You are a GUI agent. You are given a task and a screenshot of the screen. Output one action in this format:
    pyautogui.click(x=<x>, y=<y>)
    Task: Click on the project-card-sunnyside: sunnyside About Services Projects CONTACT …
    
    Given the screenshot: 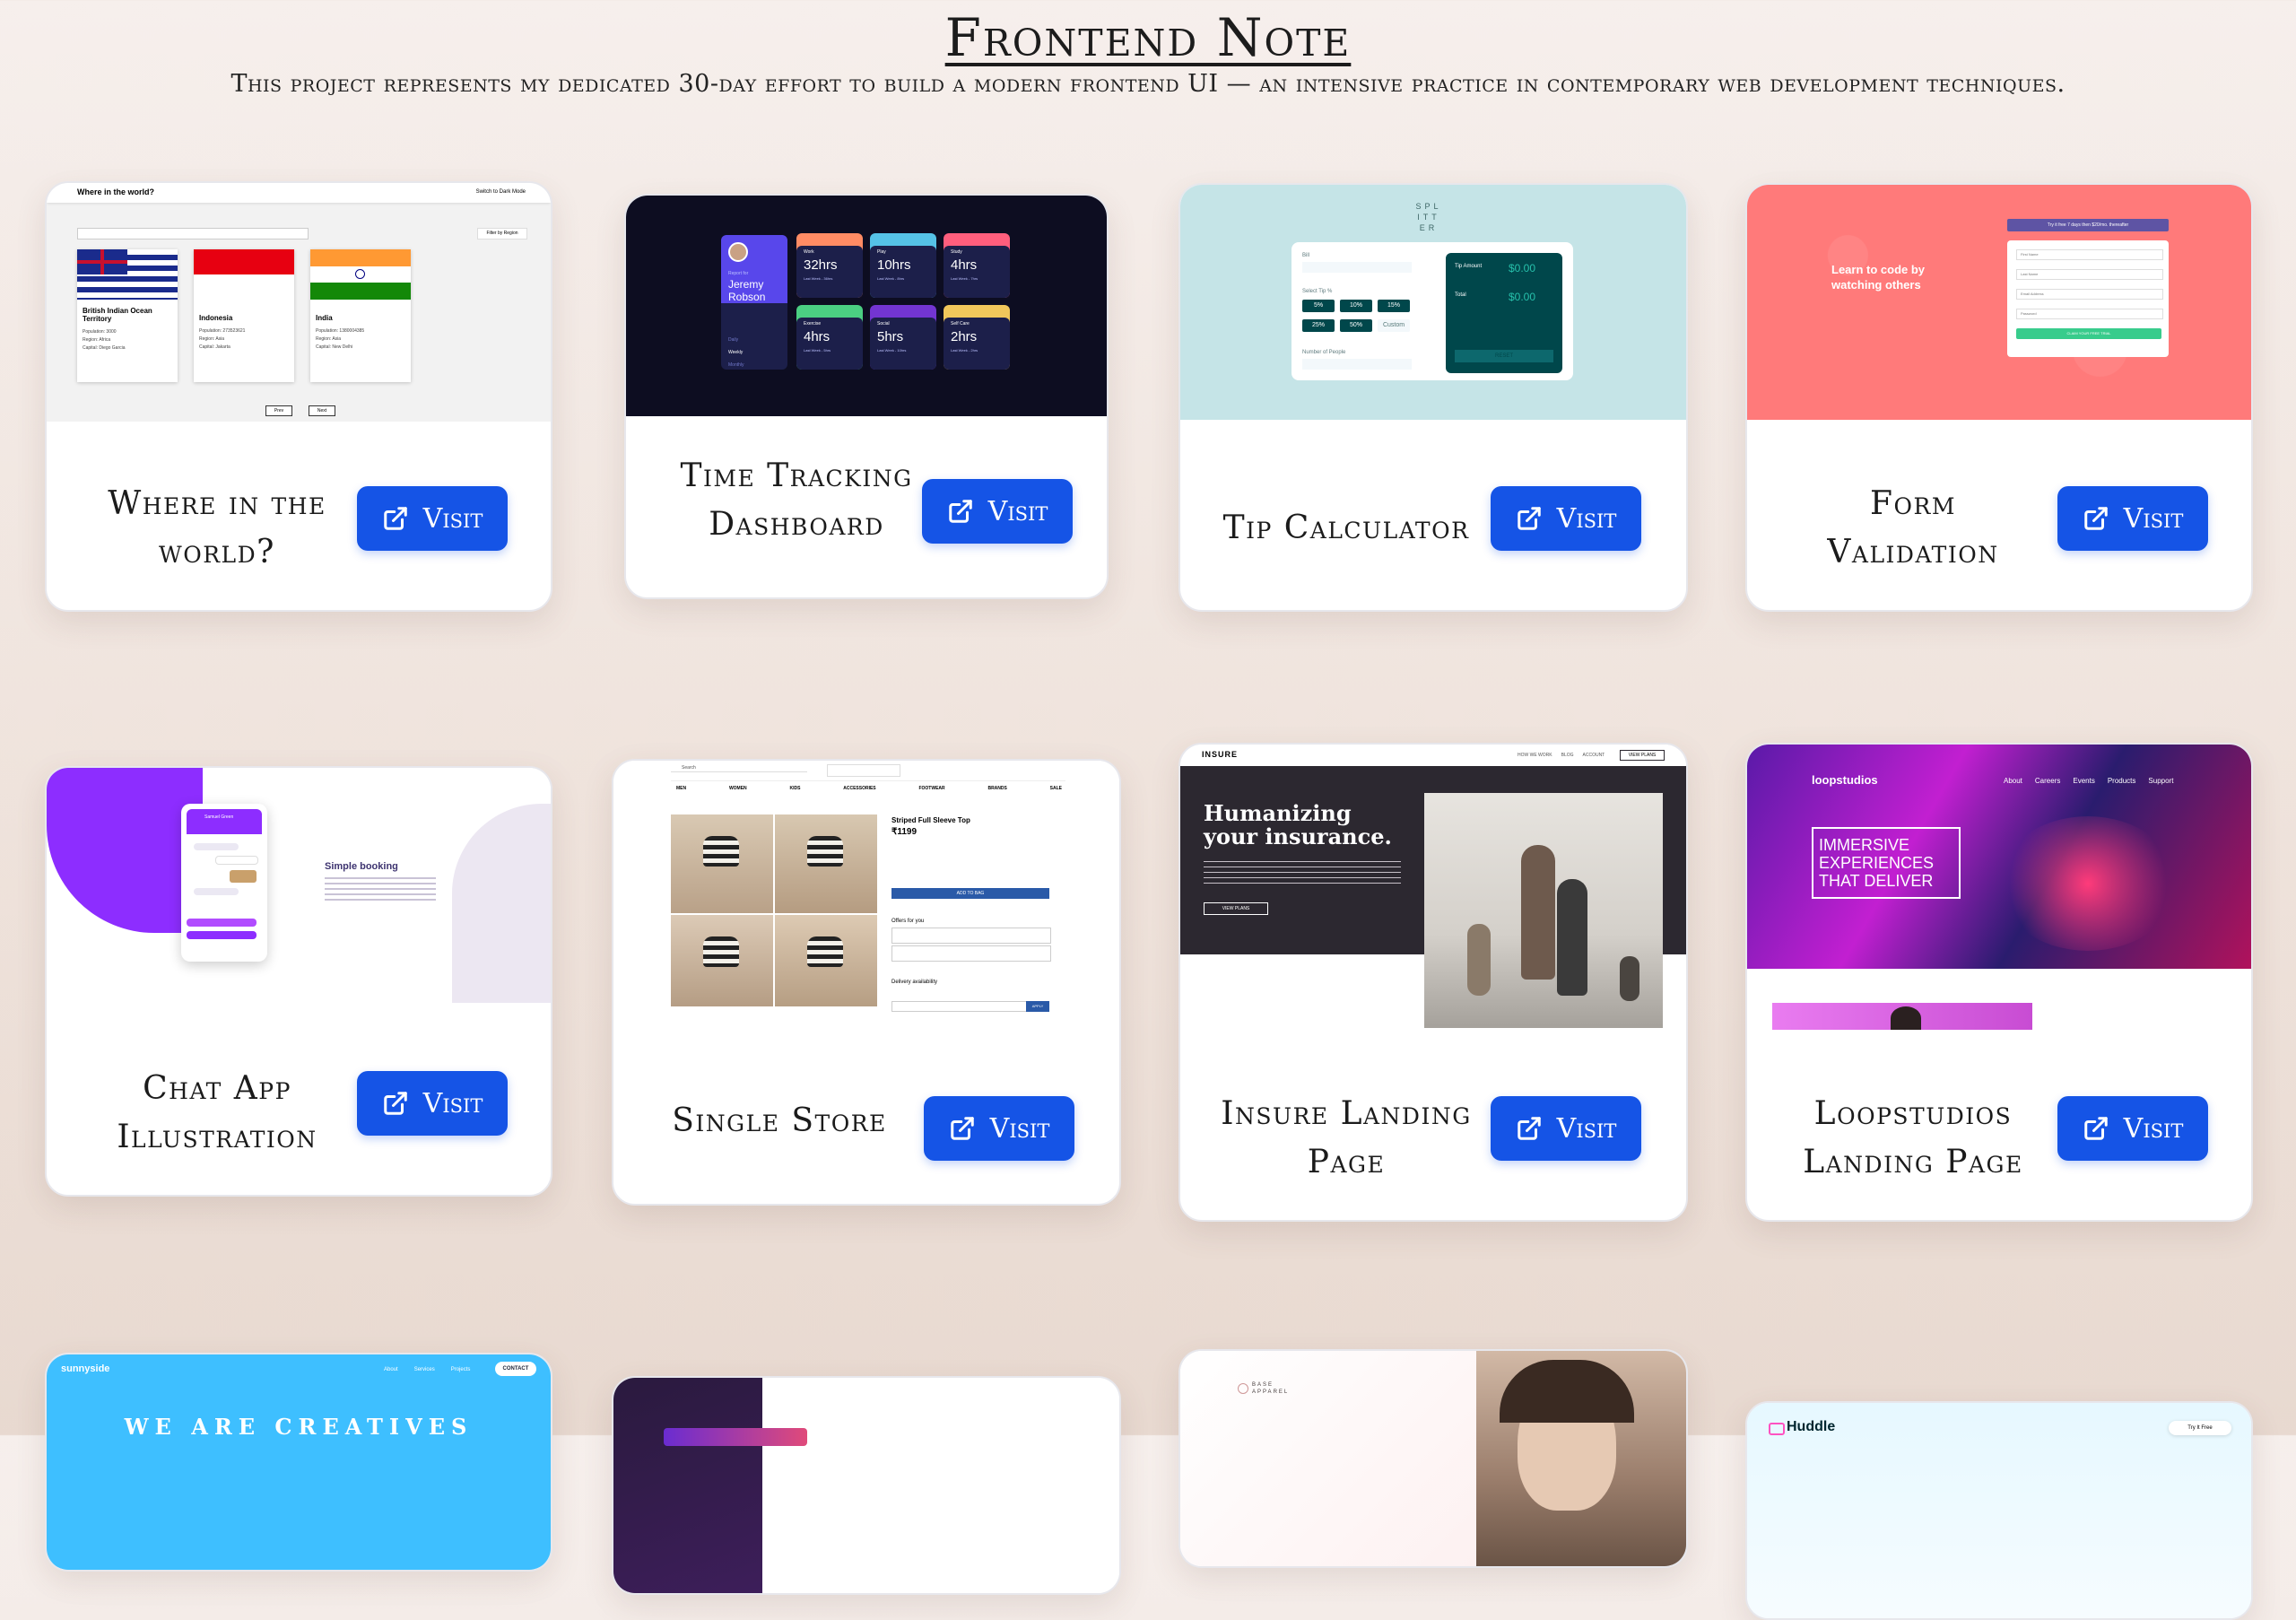 What is the action you would take?
    pyautogui.click(x=298, y=1462)
    